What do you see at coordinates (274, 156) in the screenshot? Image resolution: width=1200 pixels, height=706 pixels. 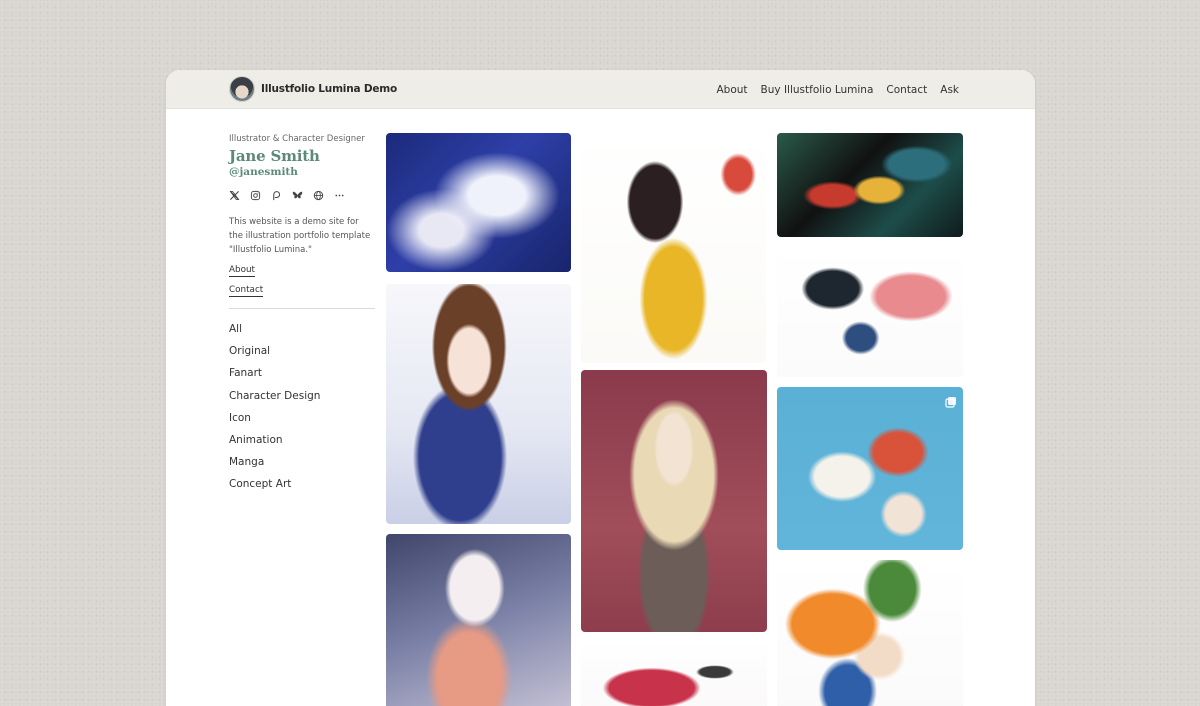 I see `profile-name: Jane Smith` at bounding box center [274, 156].